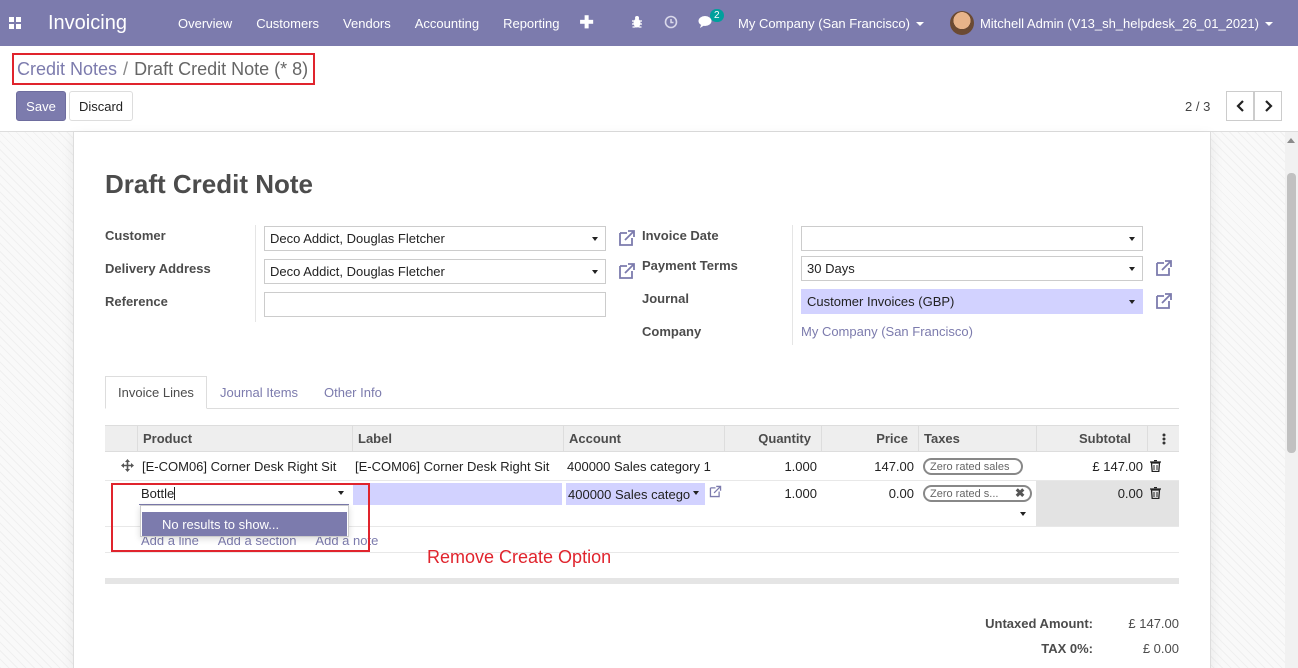 This screenshot has width=1298, height=668. What do you see at coordinates (435, 304) in the screenshot?
I see `reference-input` at bounding box center [435, 304].